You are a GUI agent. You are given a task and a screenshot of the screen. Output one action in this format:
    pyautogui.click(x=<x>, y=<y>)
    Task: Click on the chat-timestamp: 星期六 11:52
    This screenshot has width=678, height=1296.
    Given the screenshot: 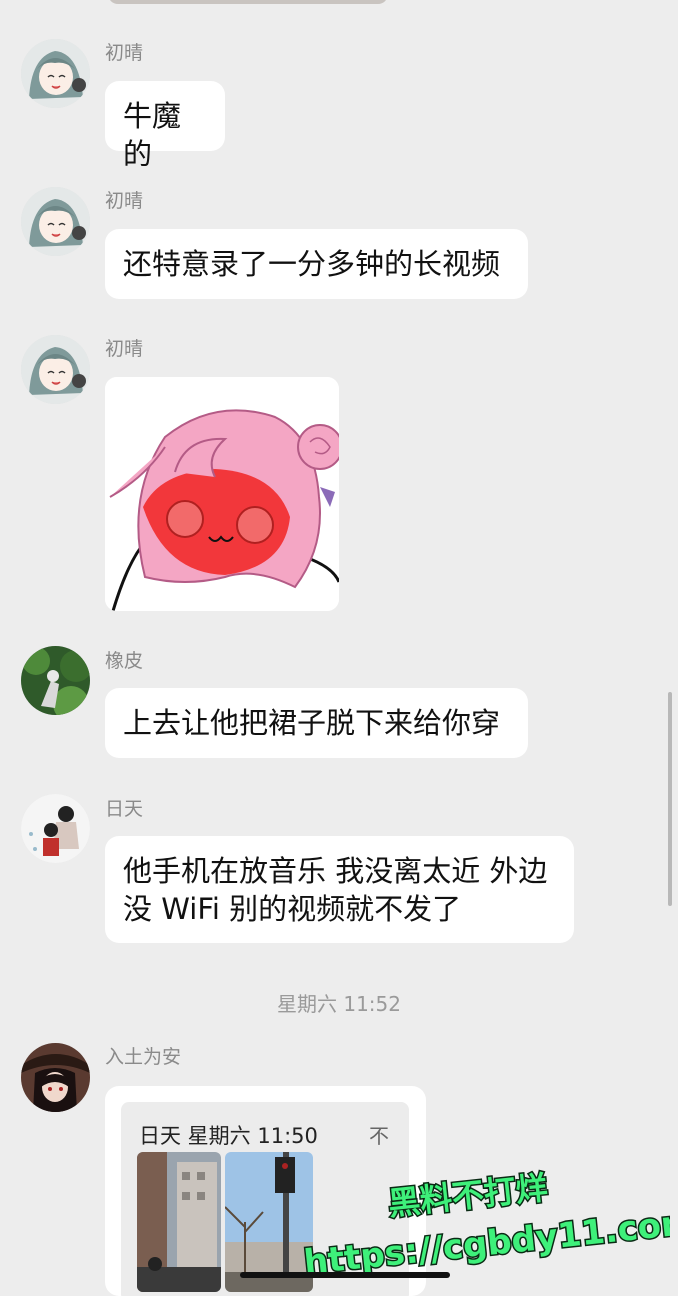 What is the action you would take?
    pyautogui.click(x=339, y=1004)
    